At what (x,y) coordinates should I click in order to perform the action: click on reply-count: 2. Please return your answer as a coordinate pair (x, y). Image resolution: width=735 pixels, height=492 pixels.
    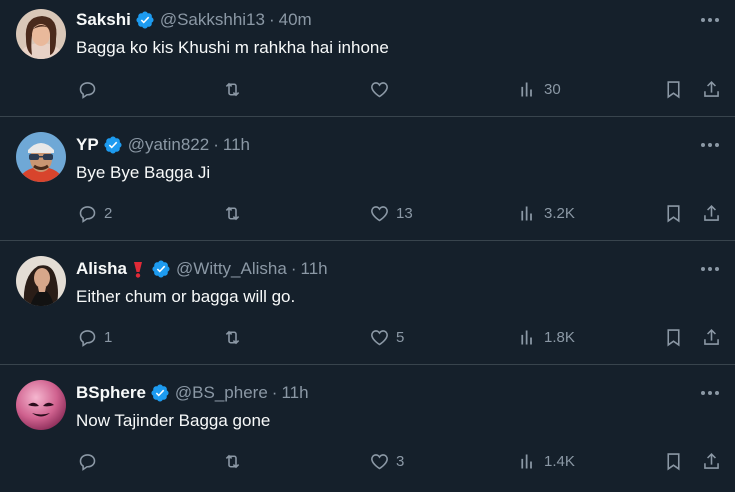
    Looking at the image, I should click on (108, 213).